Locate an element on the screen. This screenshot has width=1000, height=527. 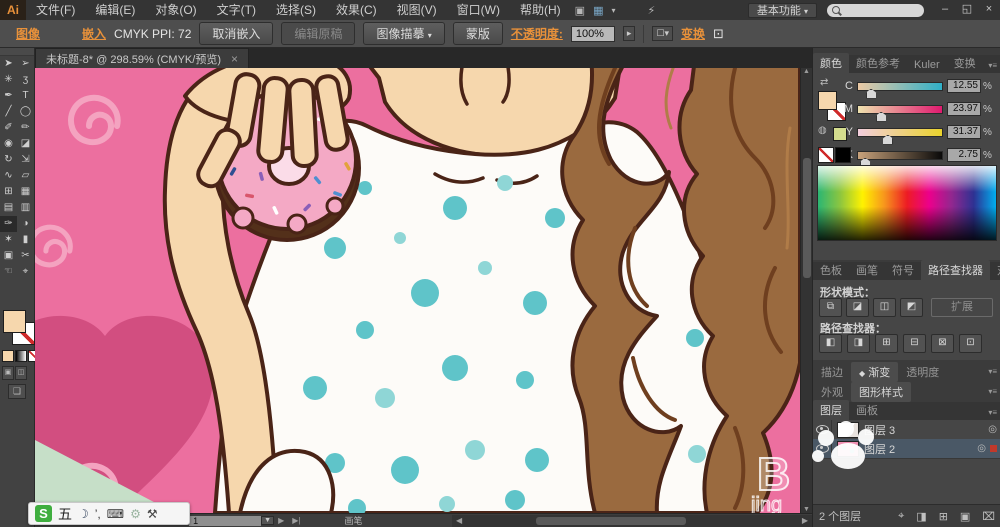
unembed-button: 取消嵌入 is located at coordinates (236, 33).